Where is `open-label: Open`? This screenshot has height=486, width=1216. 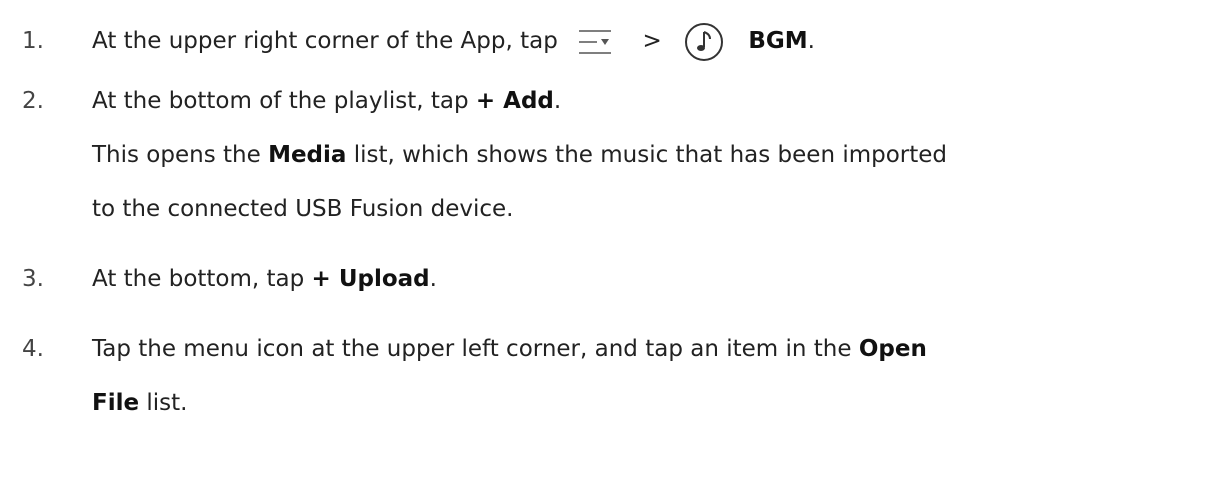 open-label: Open is located at coordinates (892, 349).